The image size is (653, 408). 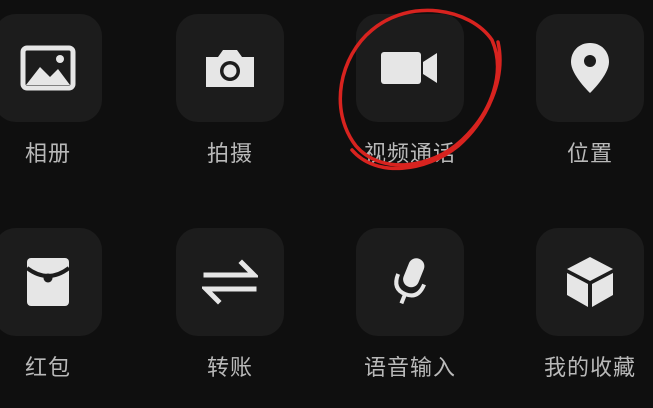 I want to click on video-call-tile, so click(x=410, y=68).